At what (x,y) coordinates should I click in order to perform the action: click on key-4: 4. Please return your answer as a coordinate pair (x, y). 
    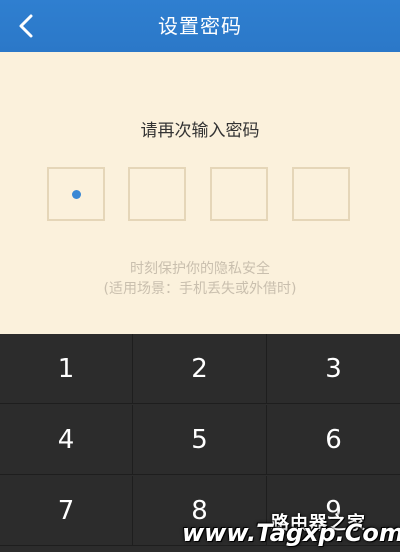
    Looking at the image, I should click on (66, 440).